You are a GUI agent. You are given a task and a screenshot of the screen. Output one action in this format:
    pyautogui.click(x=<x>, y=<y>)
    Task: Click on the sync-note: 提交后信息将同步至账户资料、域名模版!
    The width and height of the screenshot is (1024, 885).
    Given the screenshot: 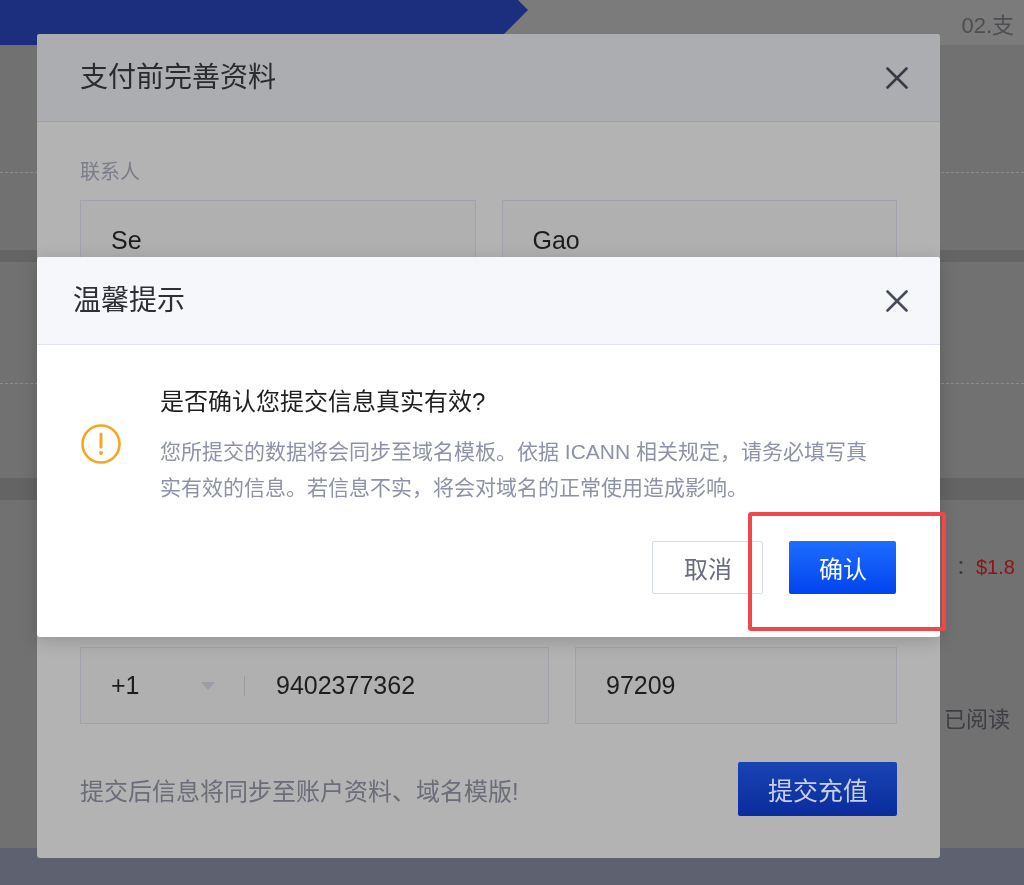 What is the action you would take?
    pyautogui.click(x=299, y=791)
    